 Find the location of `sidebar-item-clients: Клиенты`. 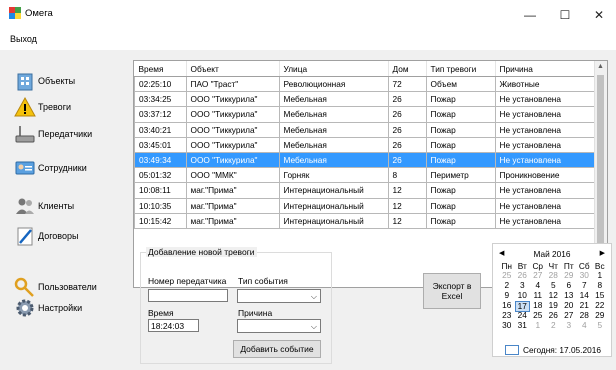

sidebar-item-clients: Клиенты is located at coordinates (60, 206).